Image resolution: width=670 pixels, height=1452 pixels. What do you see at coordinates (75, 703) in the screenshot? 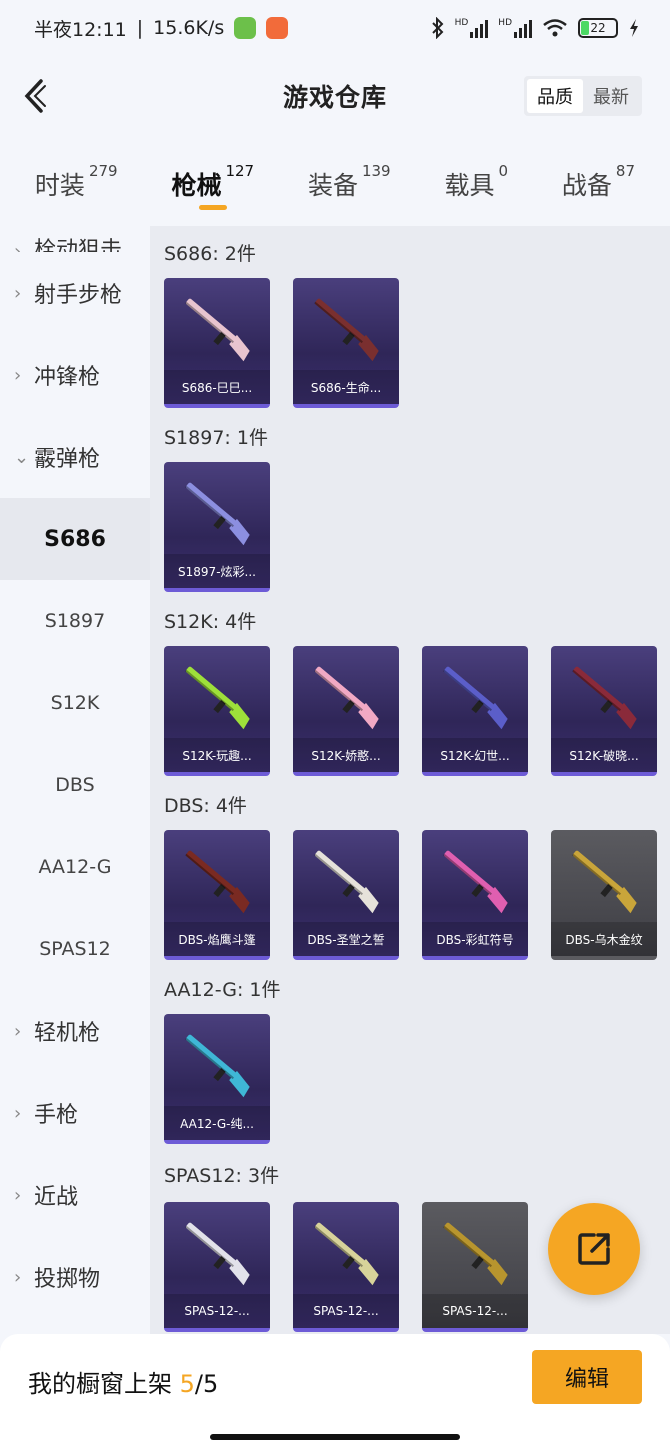
I see `sidebar-item-s12k: S12K` at bounding box center [75, 703].